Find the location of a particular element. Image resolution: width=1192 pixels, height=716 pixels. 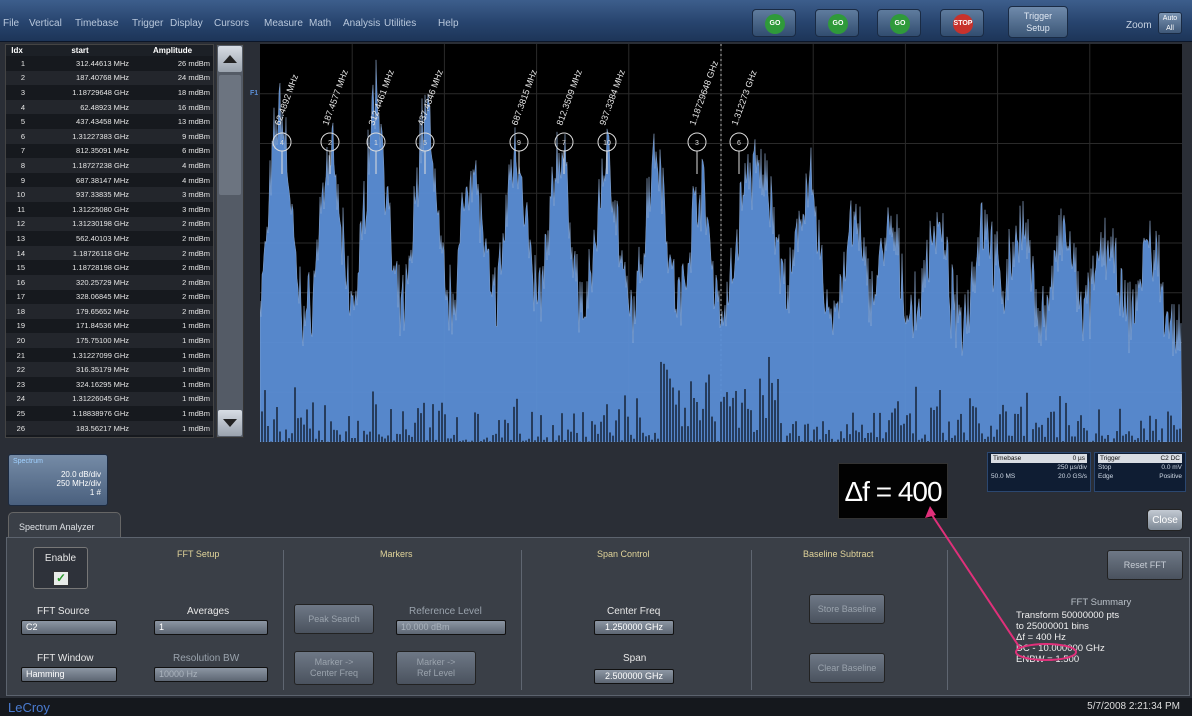

peak-search-button: Peak Search is located at coordinates (334, 619).